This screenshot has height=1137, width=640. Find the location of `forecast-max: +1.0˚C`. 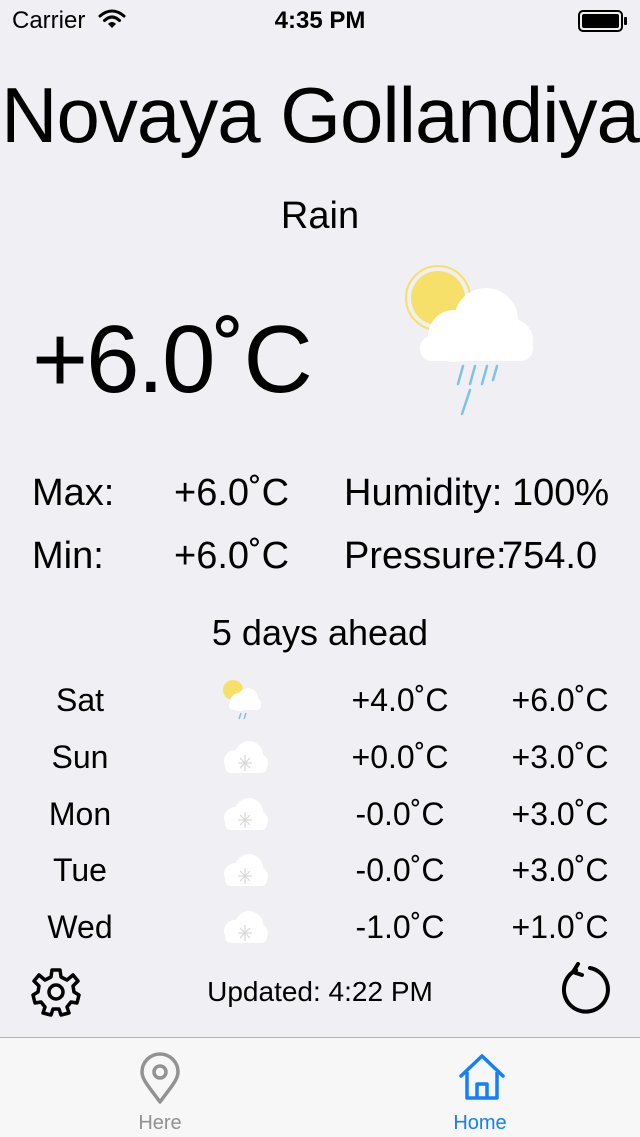

forecast-max: +1.0˚C is located at coordinates (560, 927).